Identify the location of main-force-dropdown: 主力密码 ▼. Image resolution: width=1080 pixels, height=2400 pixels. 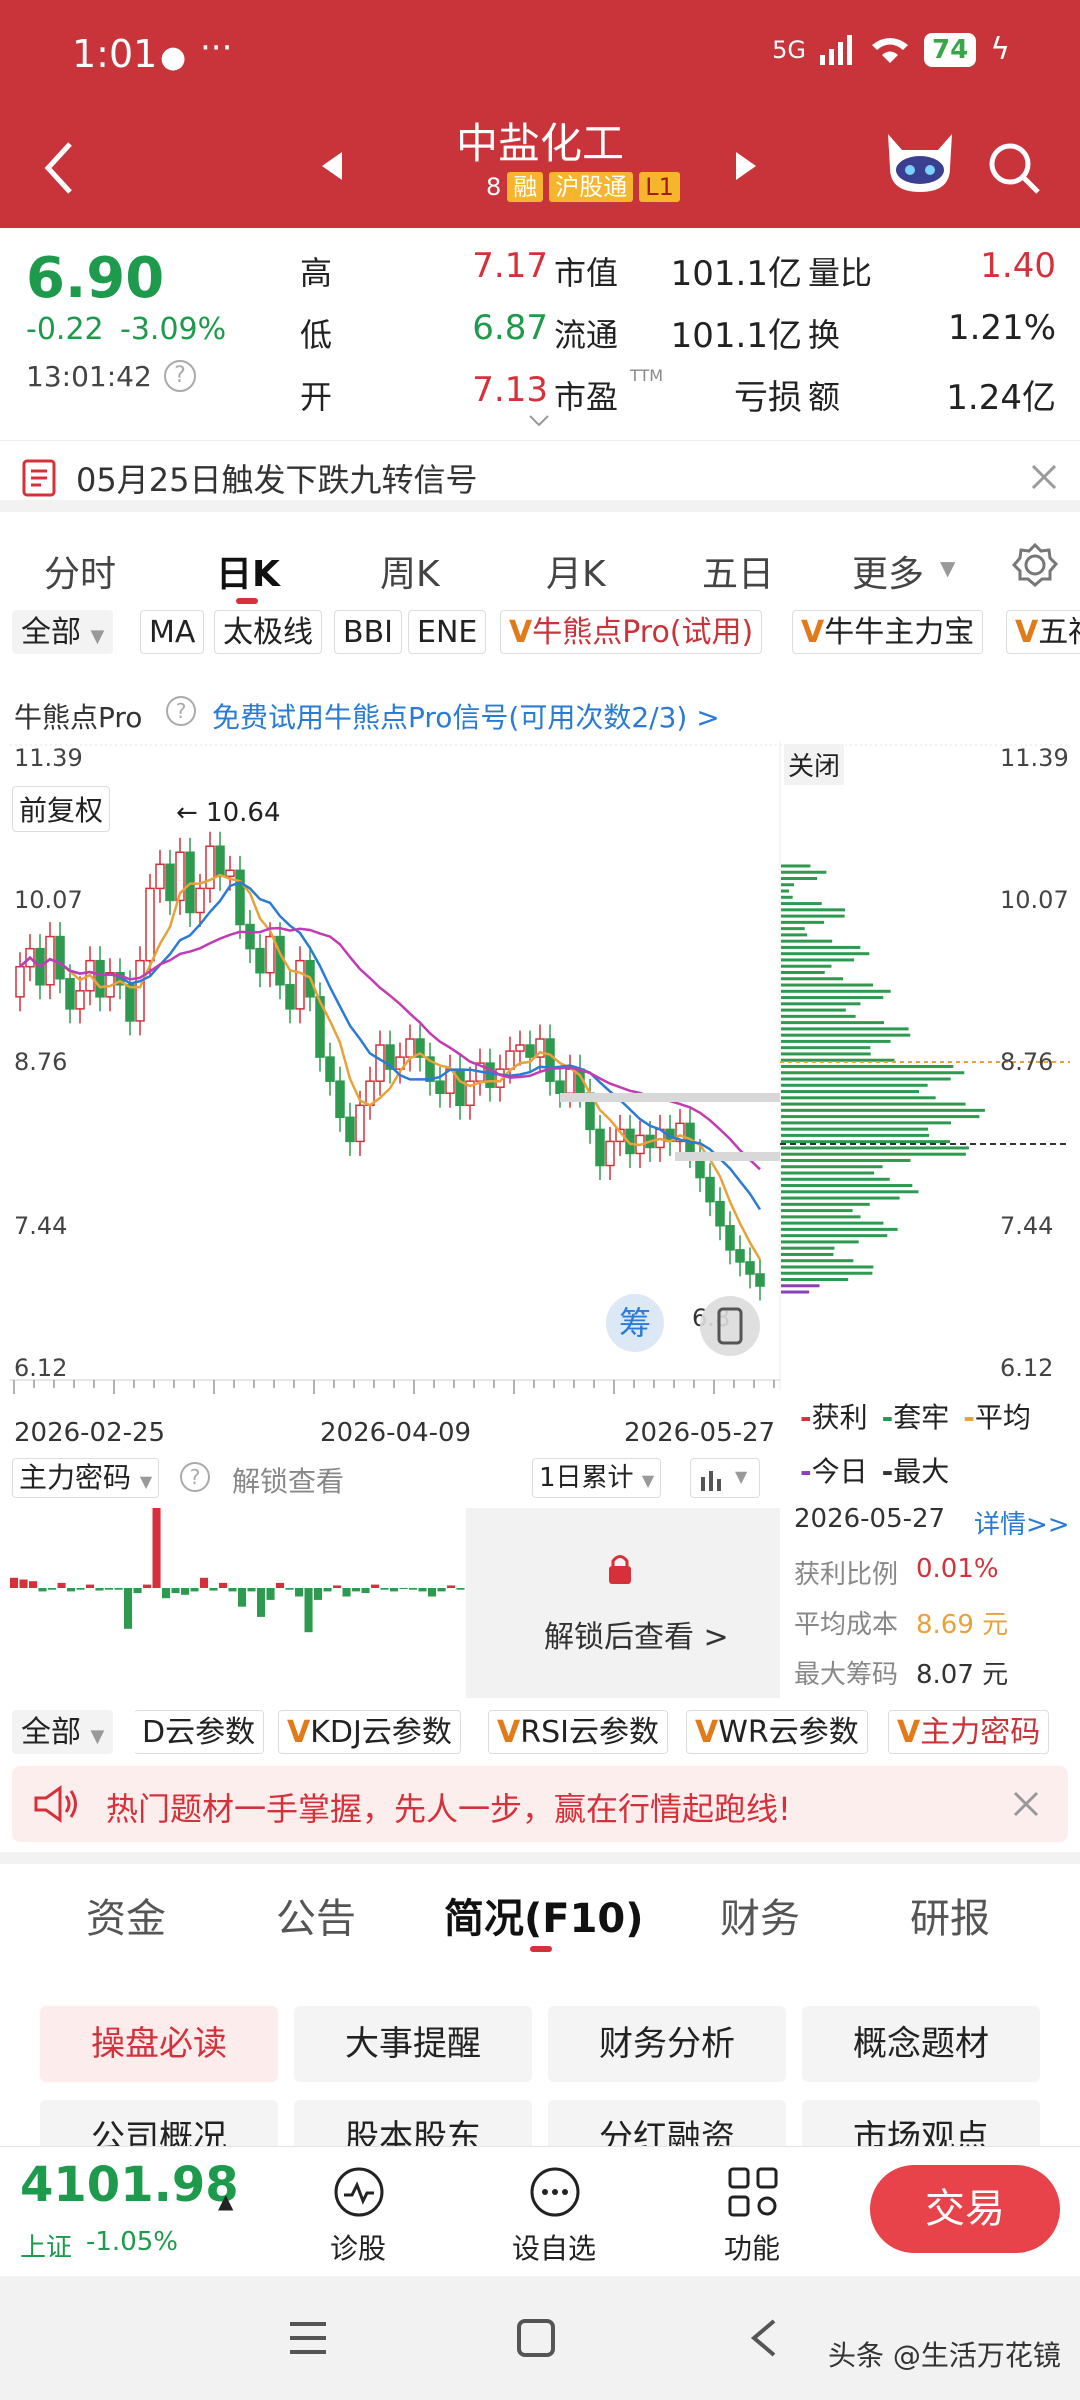
(86, 1478).